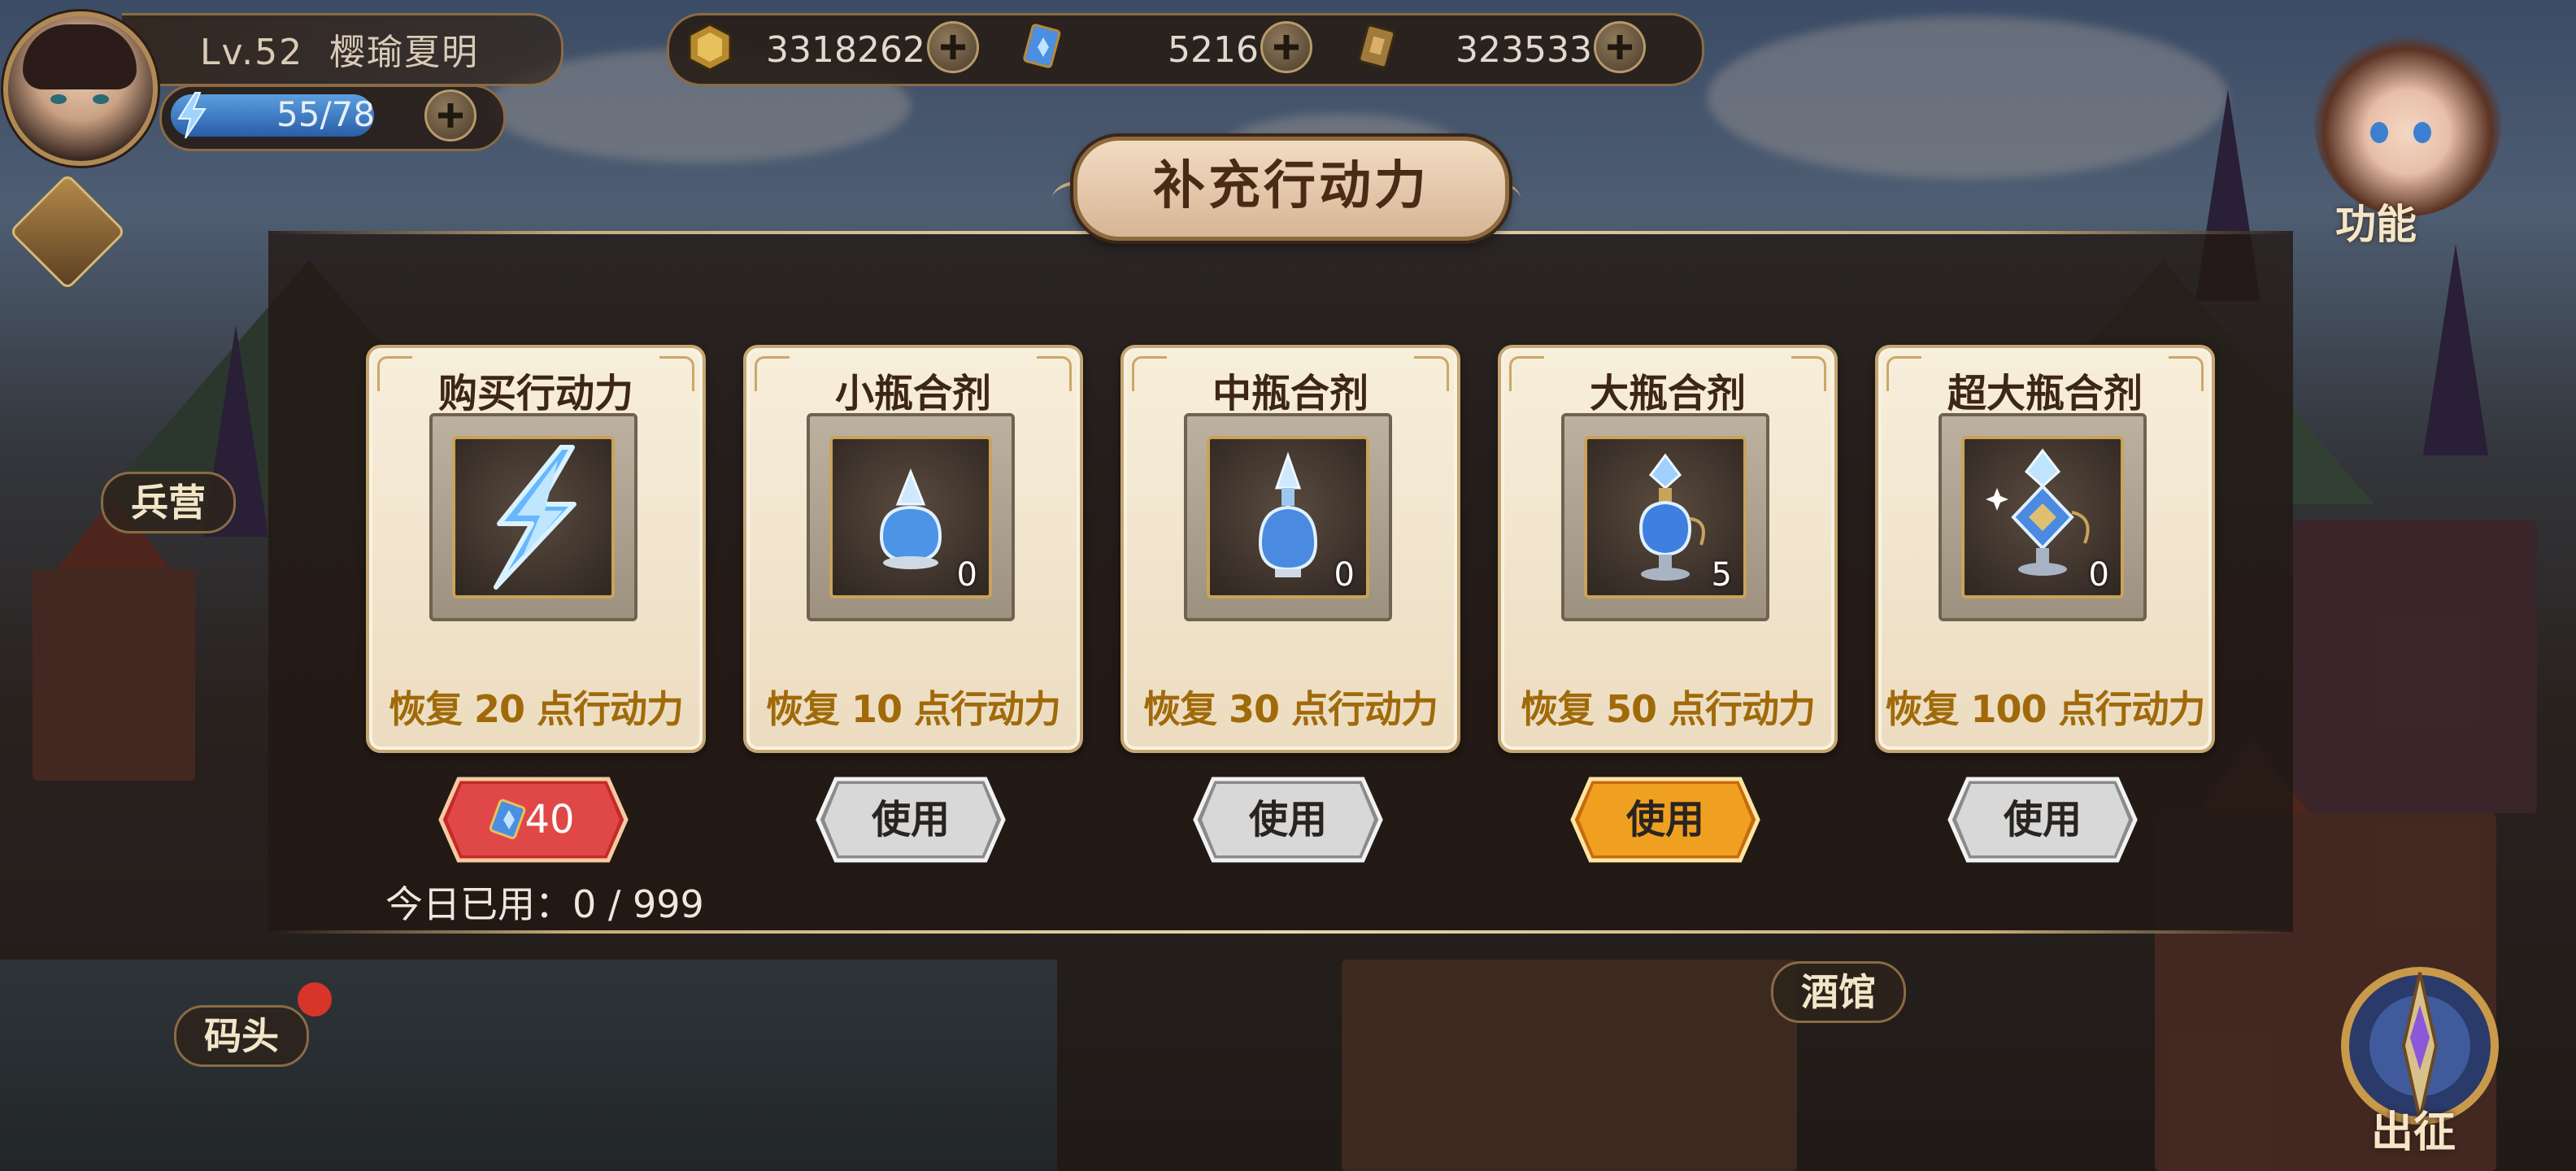 Image resolution: width=2576 pixels, height=1171 pixels. Describe the element at coordinates (168, 503) in the screenshot. I see `barracks-button: 兵营` at that location.